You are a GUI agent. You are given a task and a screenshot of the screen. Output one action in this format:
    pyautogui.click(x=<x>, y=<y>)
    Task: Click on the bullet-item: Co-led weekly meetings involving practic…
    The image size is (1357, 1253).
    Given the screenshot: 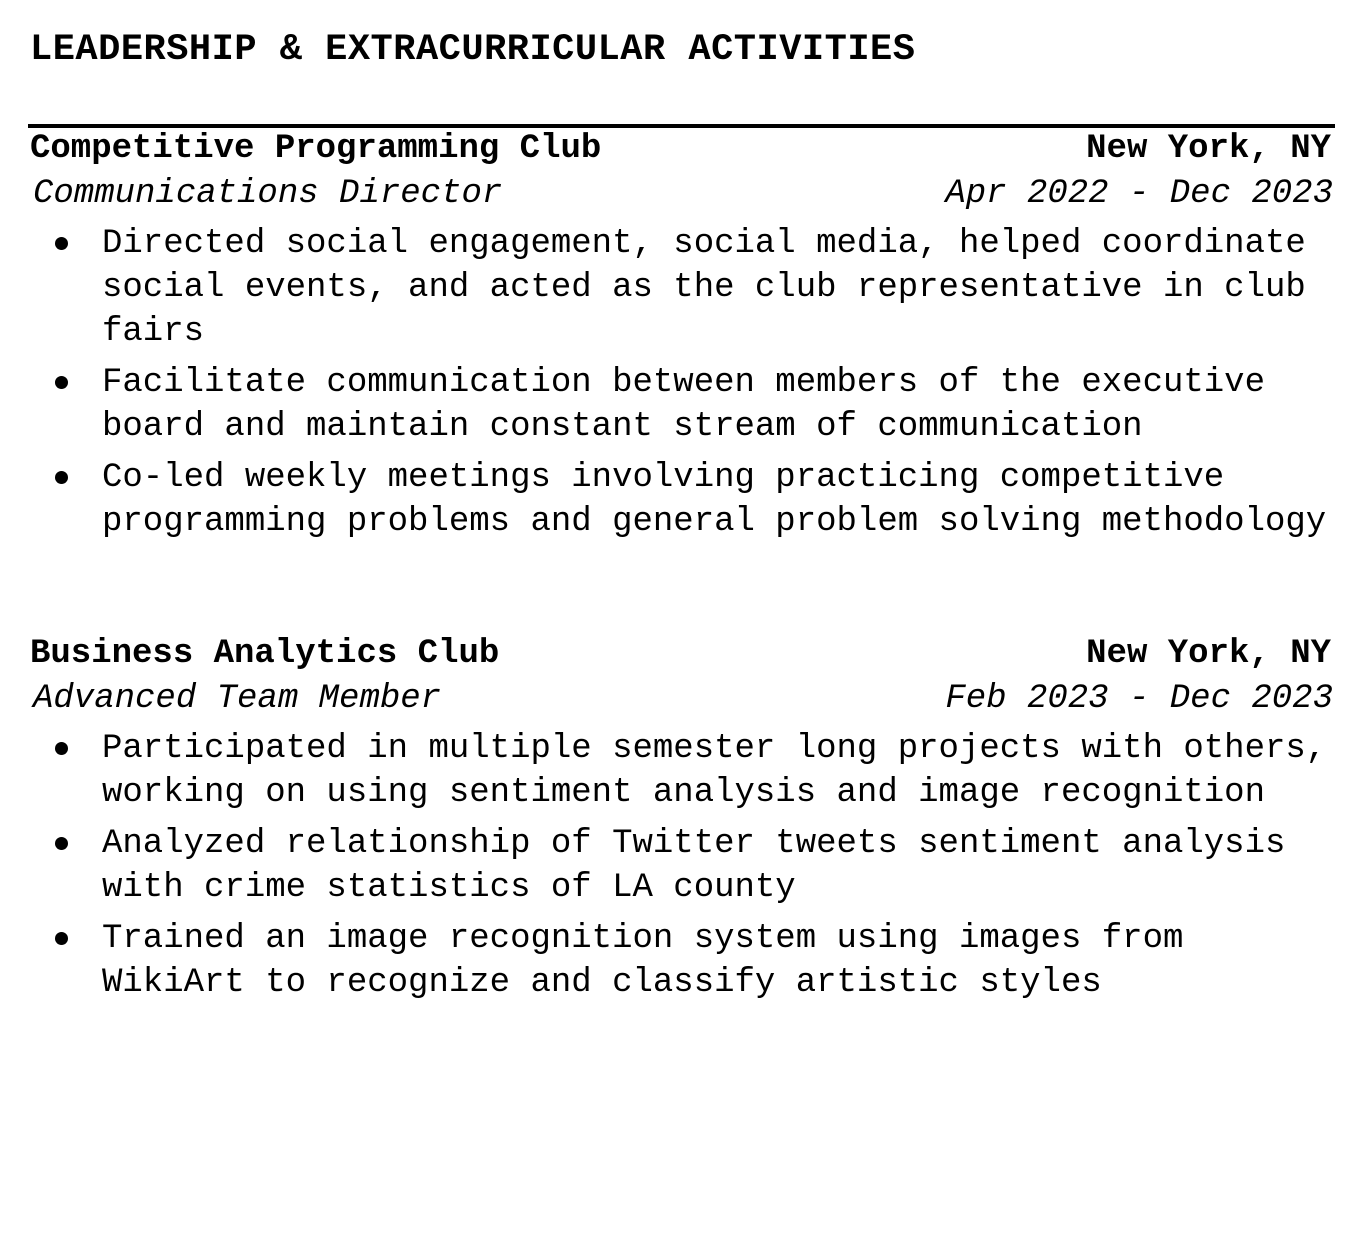 What is the action you would take?
    pyautogui.click(x=678, y=500)
    